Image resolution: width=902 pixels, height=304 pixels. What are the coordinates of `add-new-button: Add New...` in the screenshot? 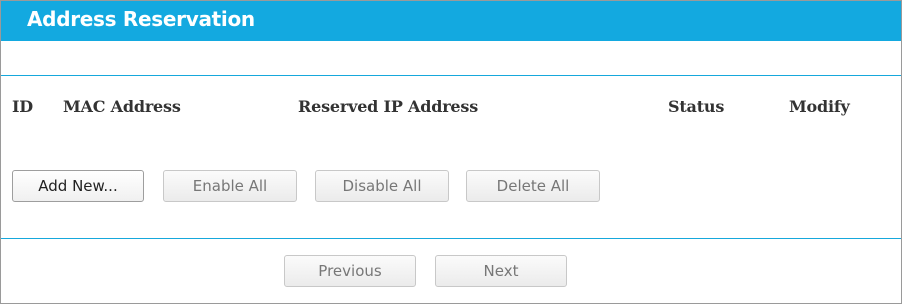 It's located at (78, 186).